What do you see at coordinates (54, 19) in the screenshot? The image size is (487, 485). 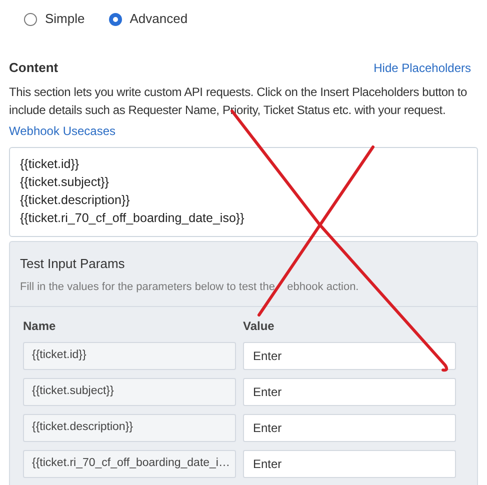 I see `mode-radio: Simple` at bounding box center [54, 19].